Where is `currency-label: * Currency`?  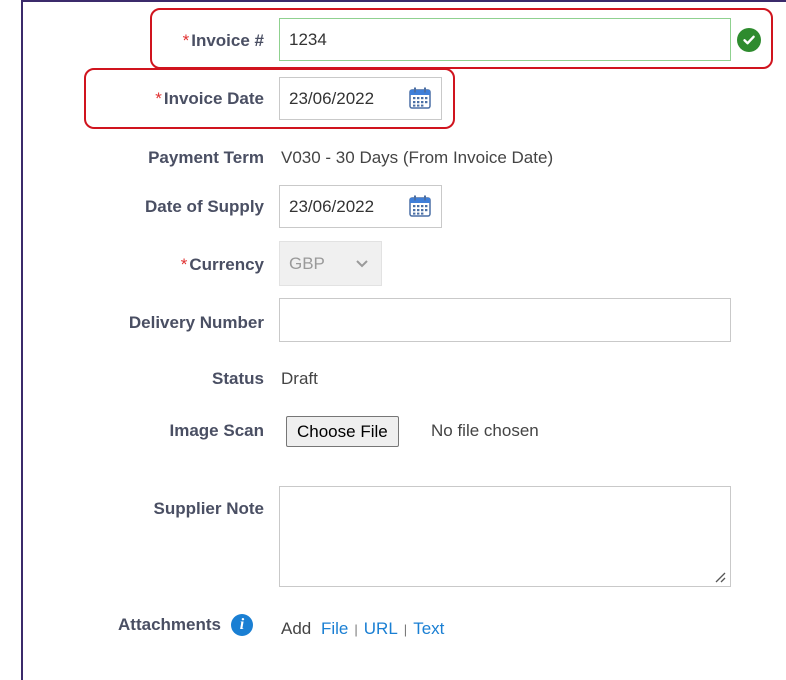 currency-label: * Currency is located at coordinates (222, 264).